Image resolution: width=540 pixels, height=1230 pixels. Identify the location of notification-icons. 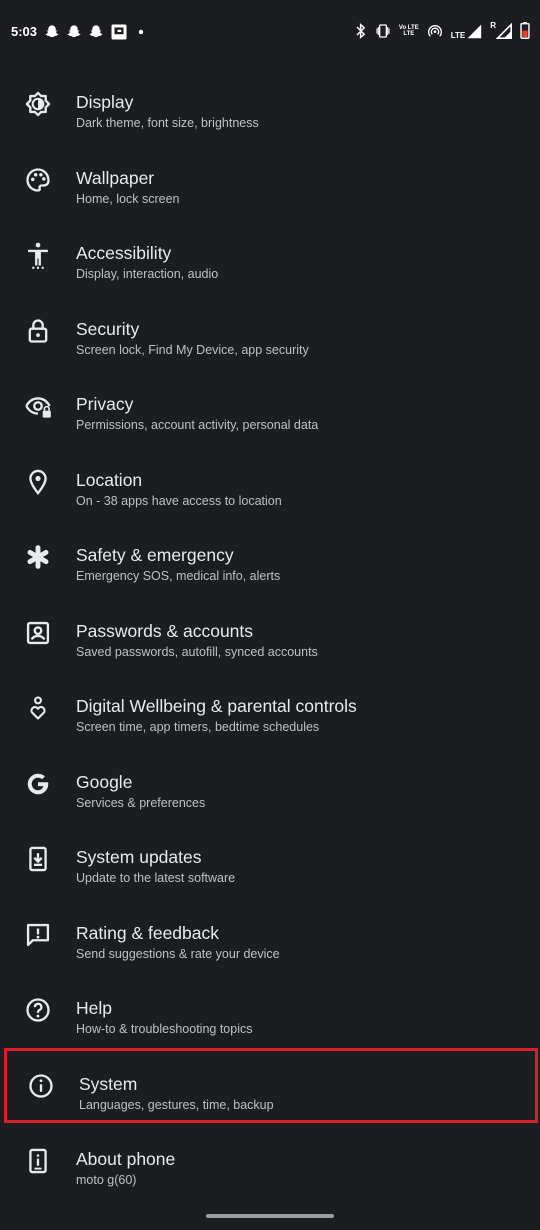
(96, 32).